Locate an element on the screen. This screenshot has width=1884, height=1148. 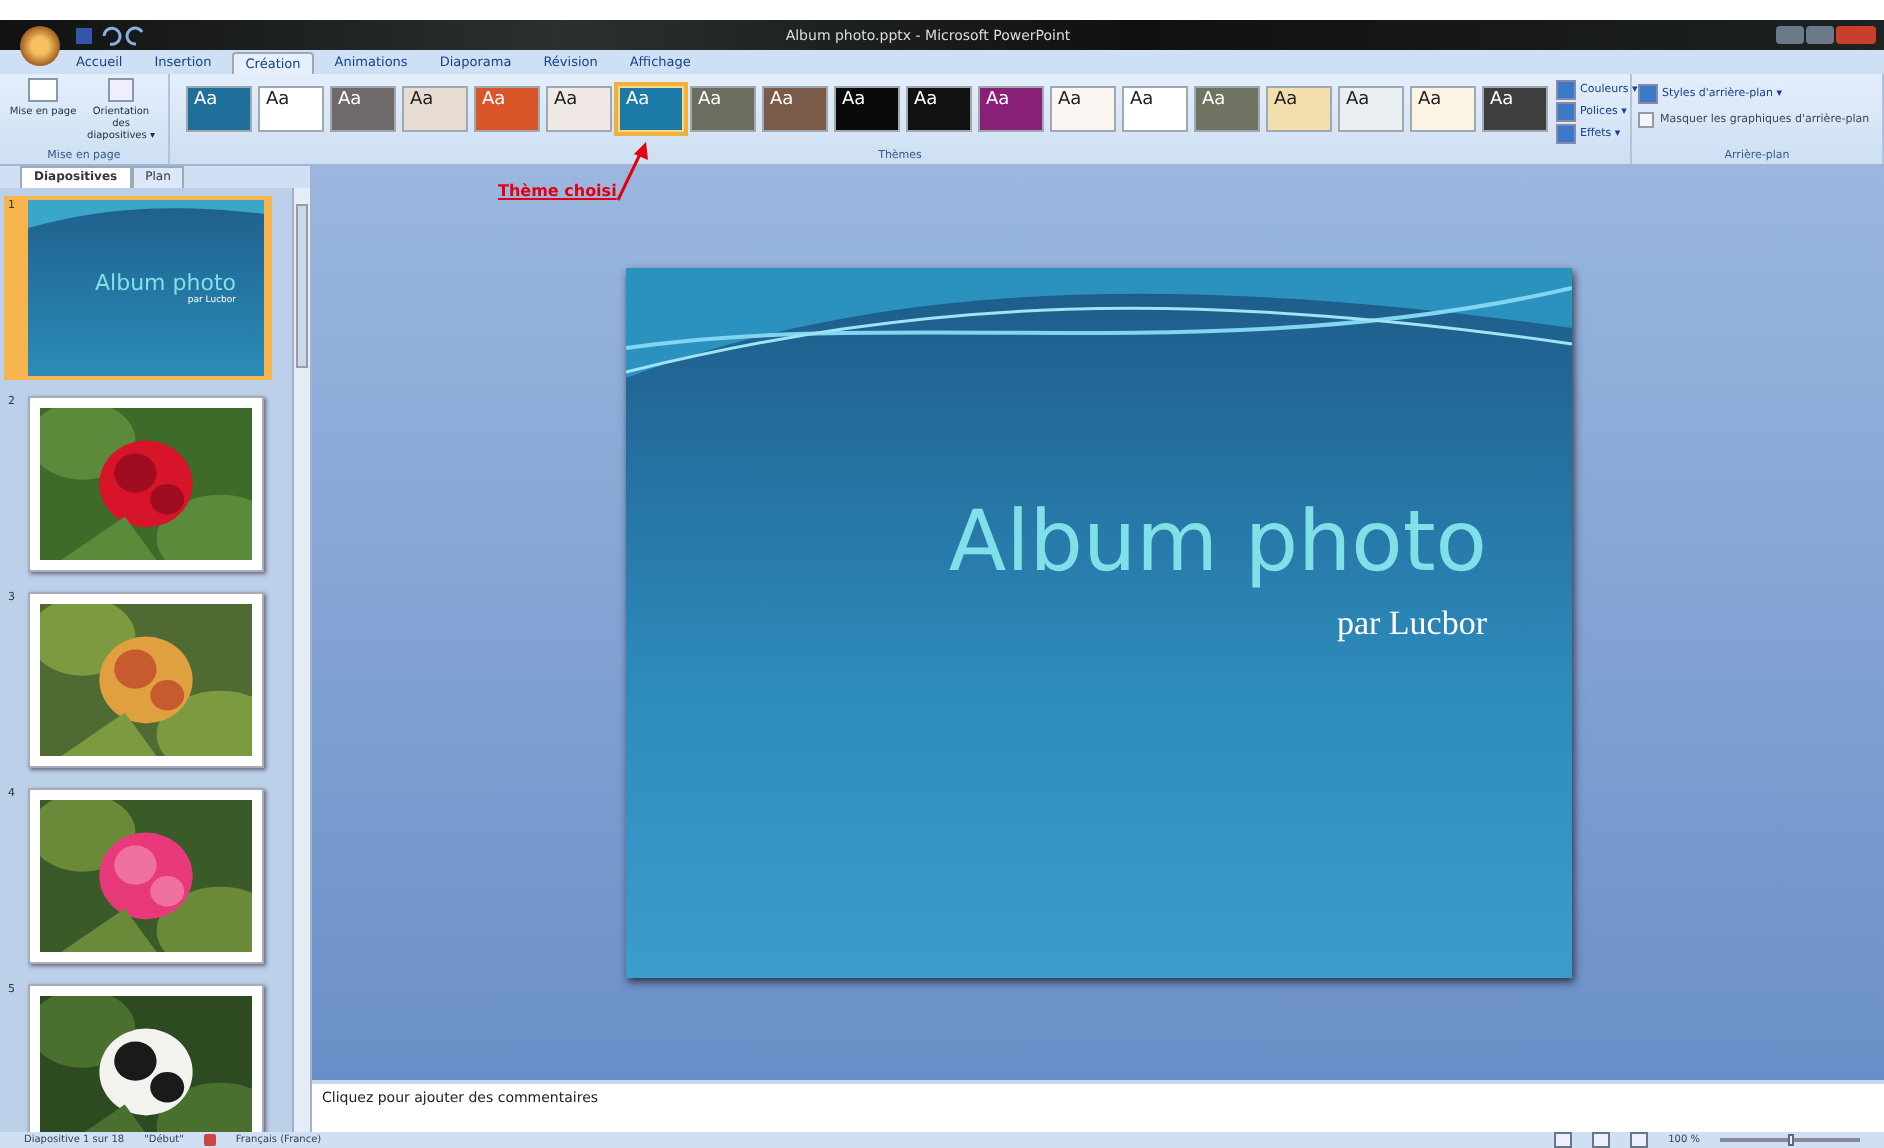
checkbox is located at coordinates (1646, 120).